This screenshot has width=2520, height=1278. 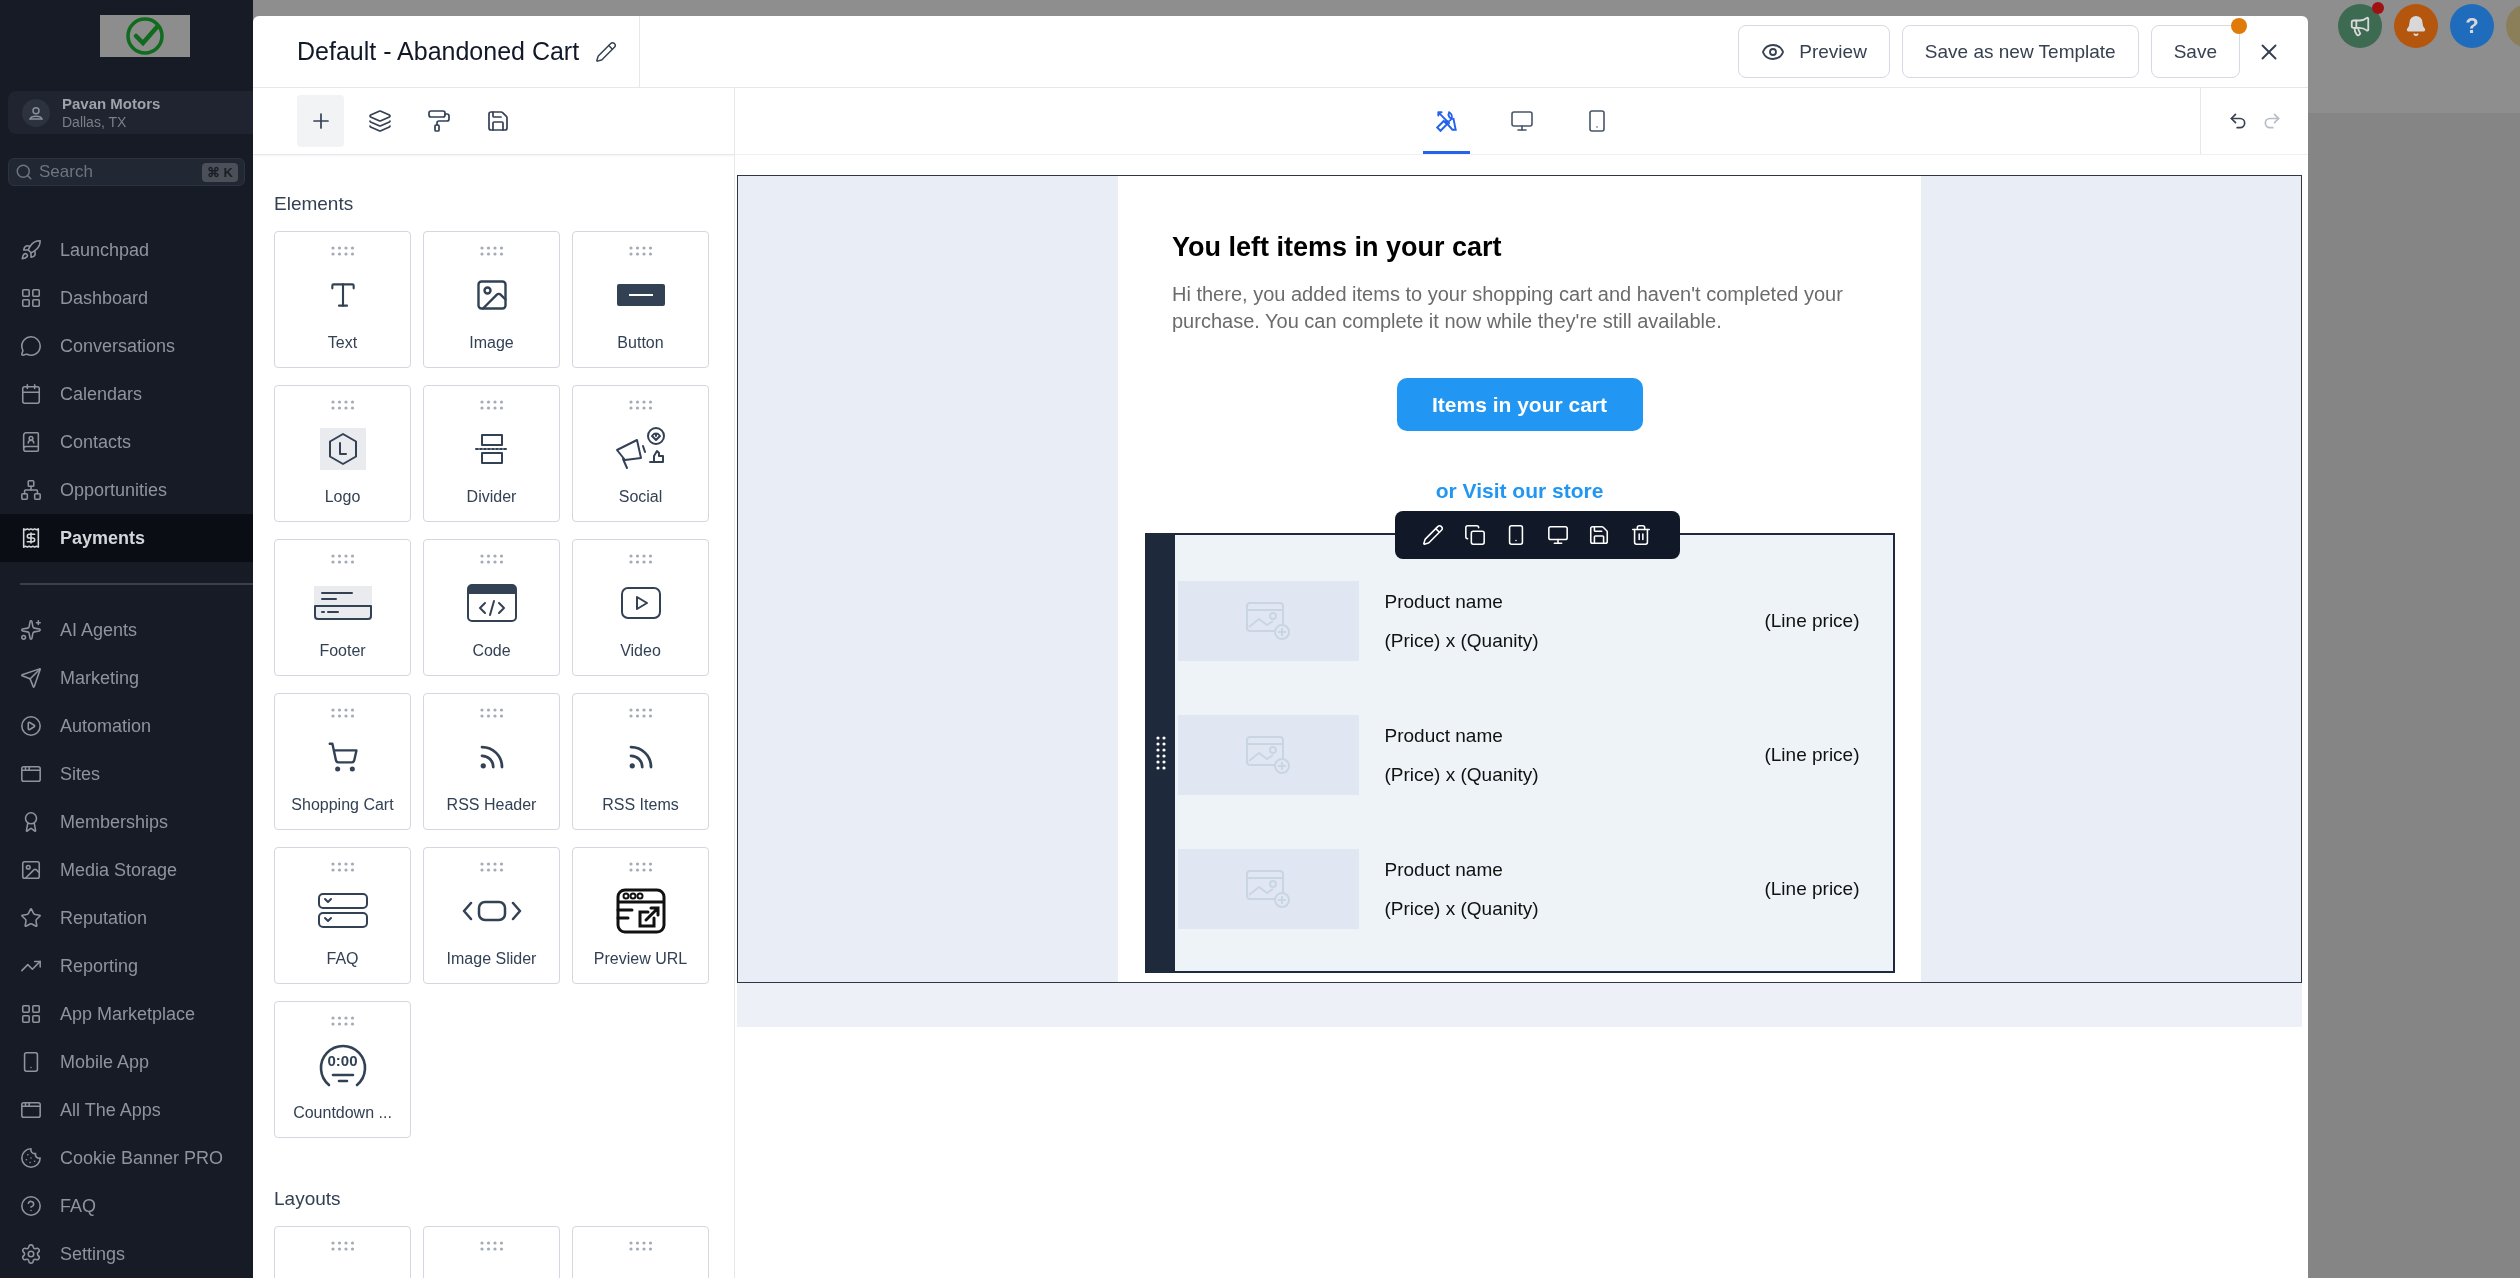 I want to click on element-tile: Image Slider, so click(x=491, y=915).